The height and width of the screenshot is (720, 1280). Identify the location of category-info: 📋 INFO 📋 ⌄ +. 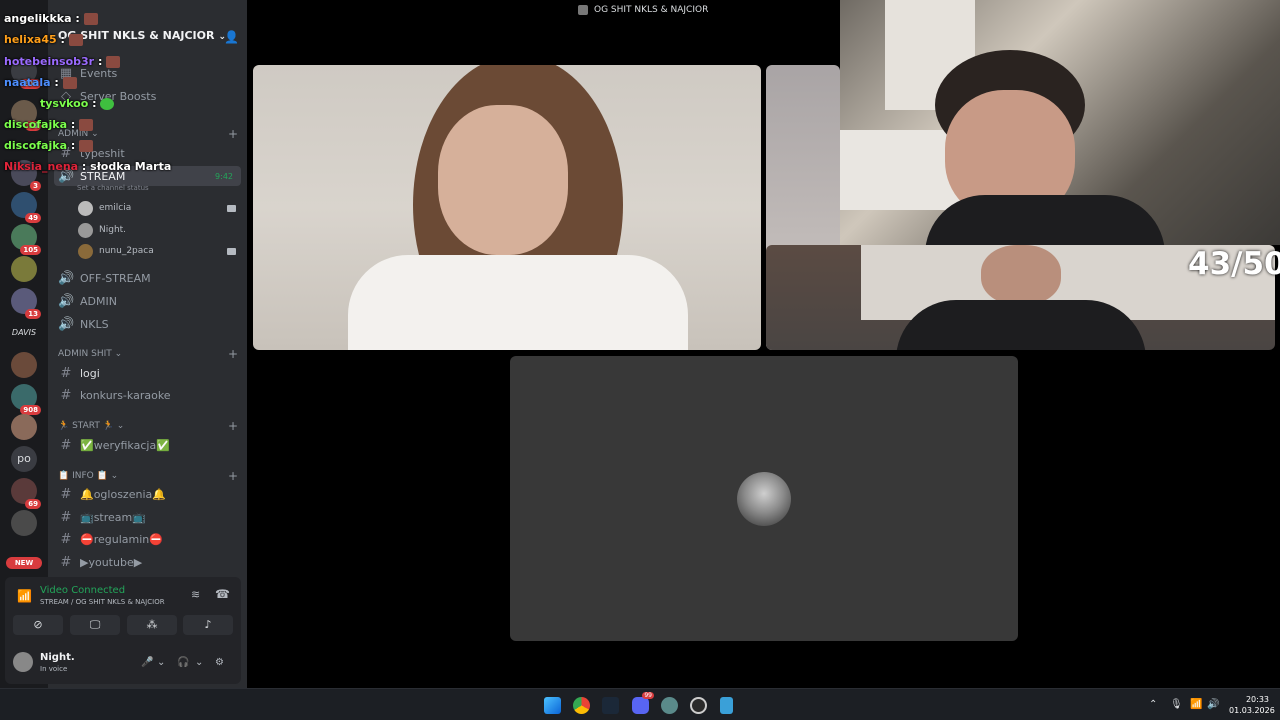
(148, 476).